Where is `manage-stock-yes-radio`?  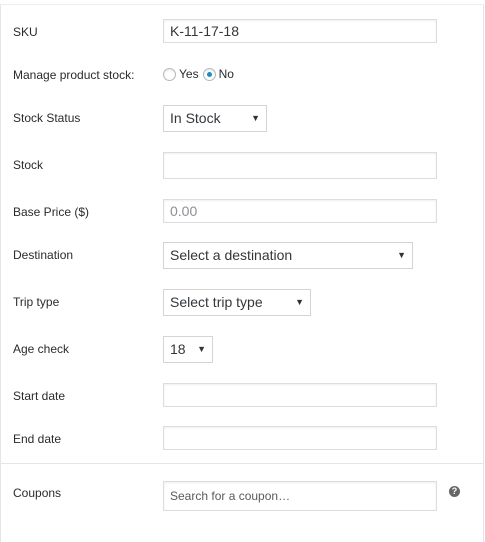 manage-stock-yes-radio is located at coordinates (169, 74).